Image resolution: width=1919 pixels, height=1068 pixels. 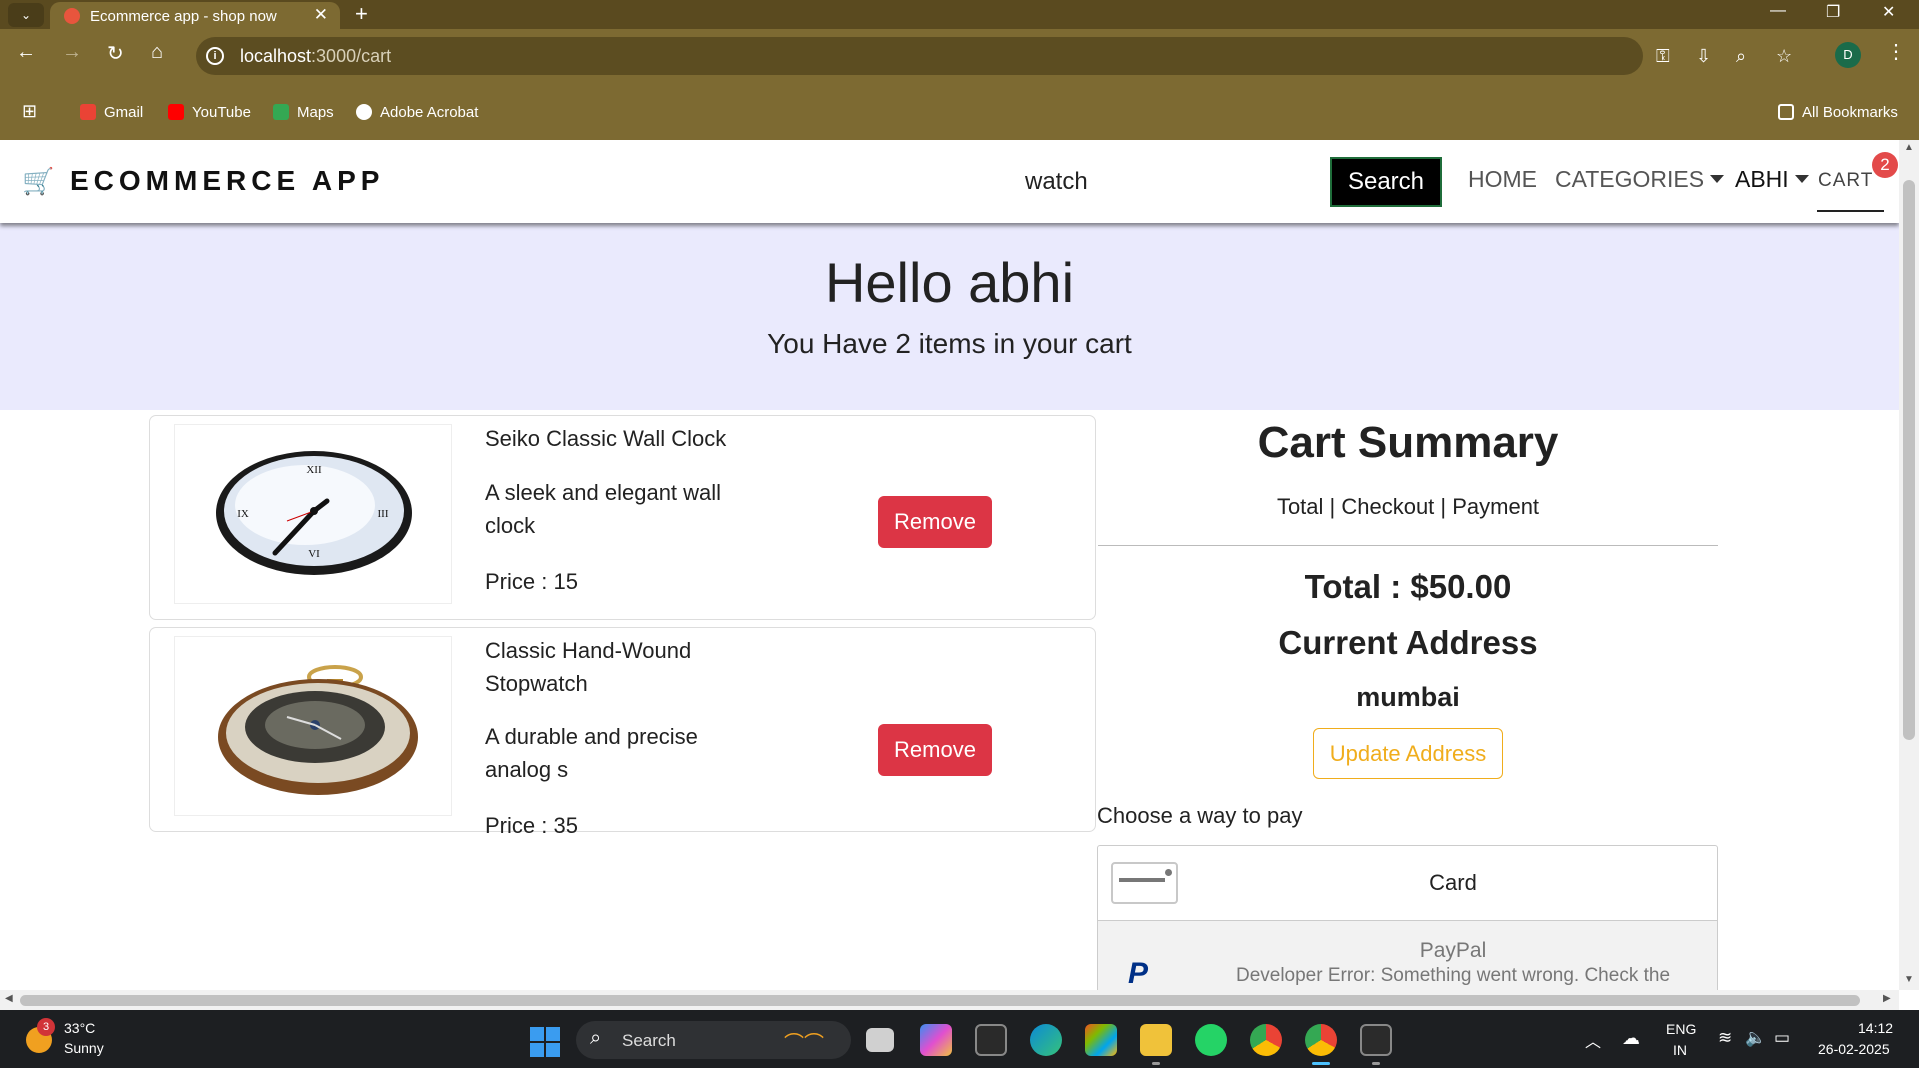 What do you see at coordinates (316, 56) in the screenshot?
I see `url-text: localhost:3000/cart` at bounding box center [316, 56].